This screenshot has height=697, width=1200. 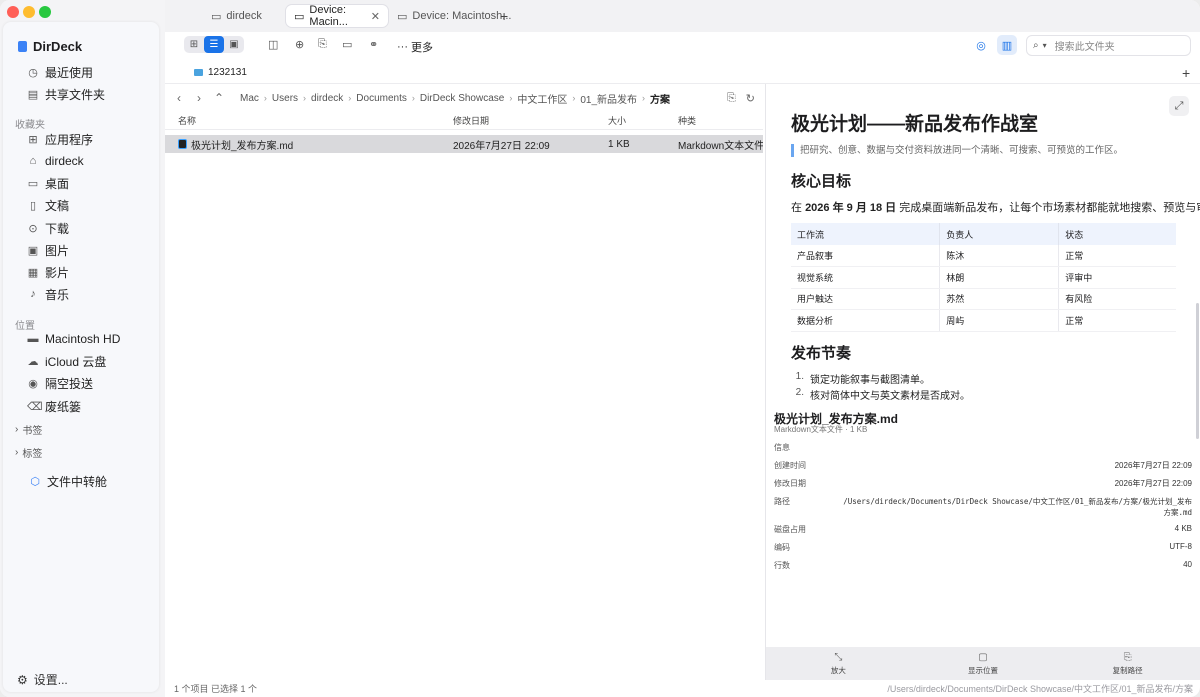 What do you see at coordinates (234, 44) in the screenshot?
I see `gallery-view-icon: ▣` at bounding box center [234, 44].